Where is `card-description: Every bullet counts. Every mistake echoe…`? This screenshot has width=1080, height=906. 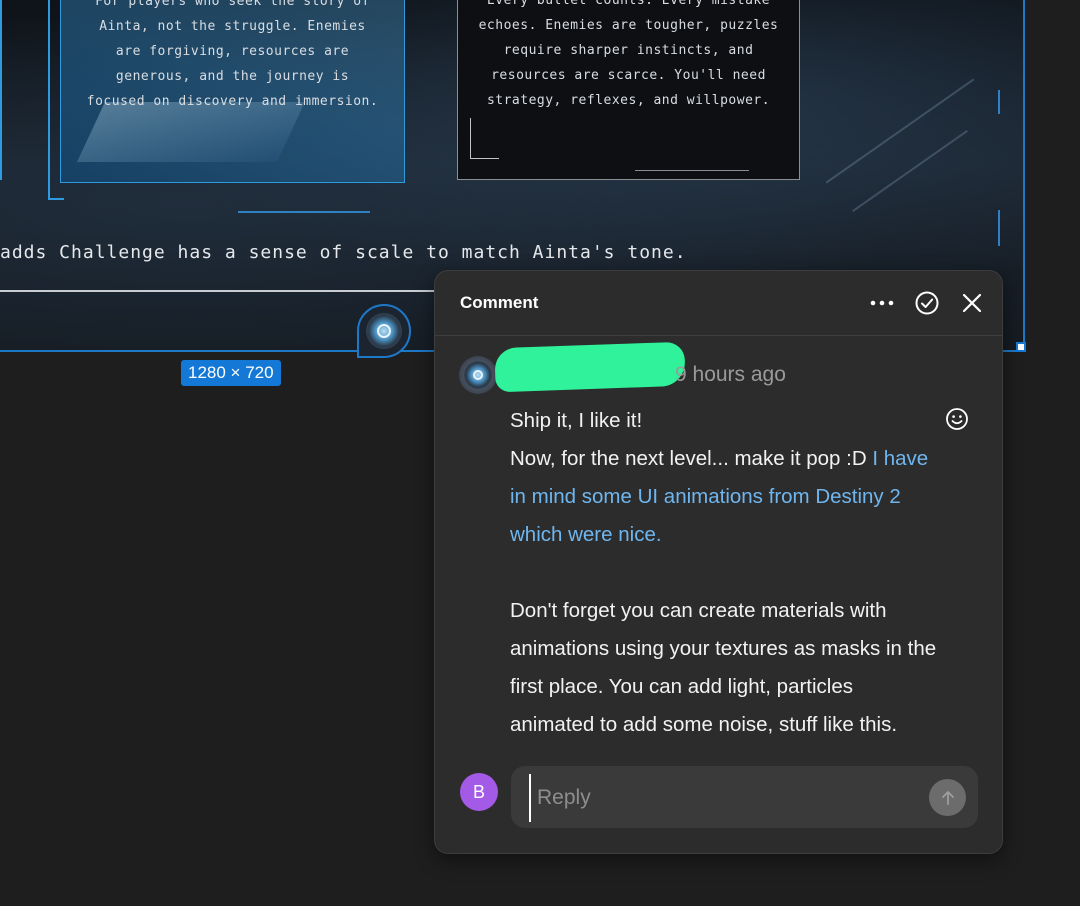 card-description: Every bullet counts. Every mistake echoe… is located at coordinates (628, 54).